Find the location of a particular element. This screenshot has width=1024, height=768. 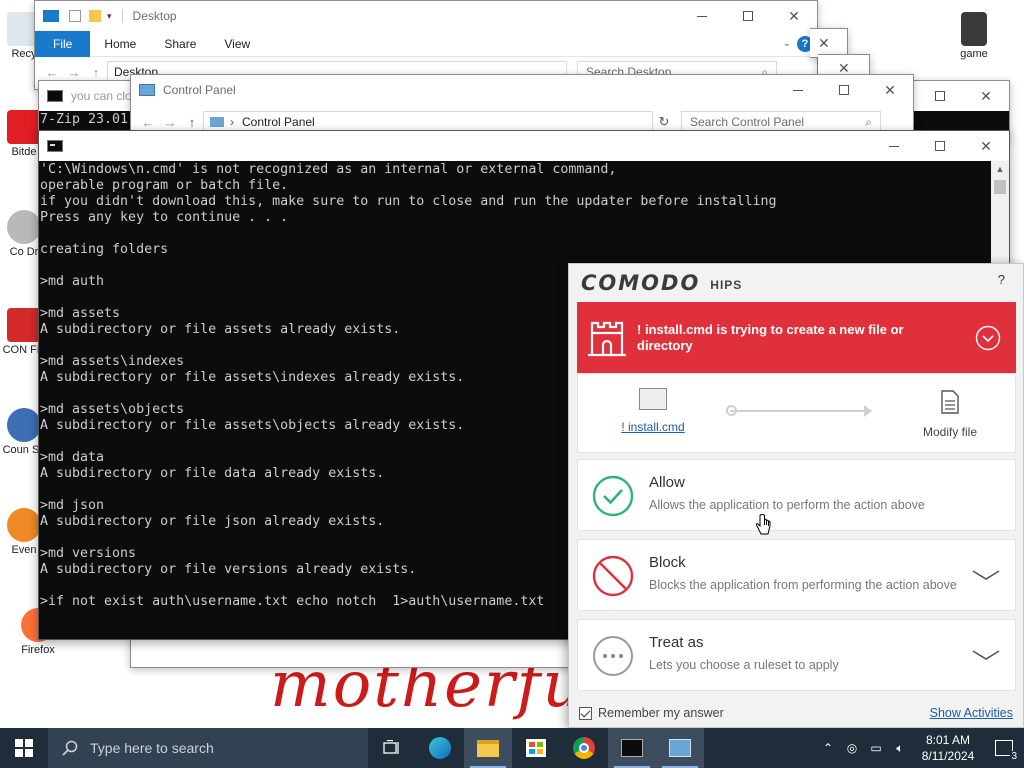

action-flow: ! install.cmd Modify file is located at coordinates (796, 413).